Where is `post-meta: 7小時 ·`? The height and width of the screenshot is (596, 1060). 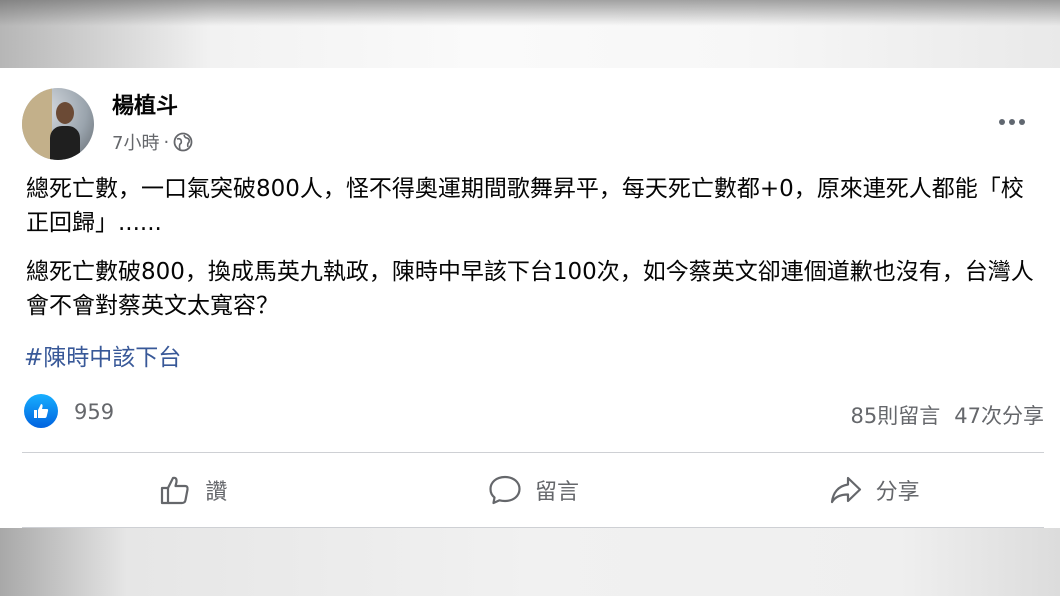 post-meta: 7小時 · is located at coordinates (152, 142).